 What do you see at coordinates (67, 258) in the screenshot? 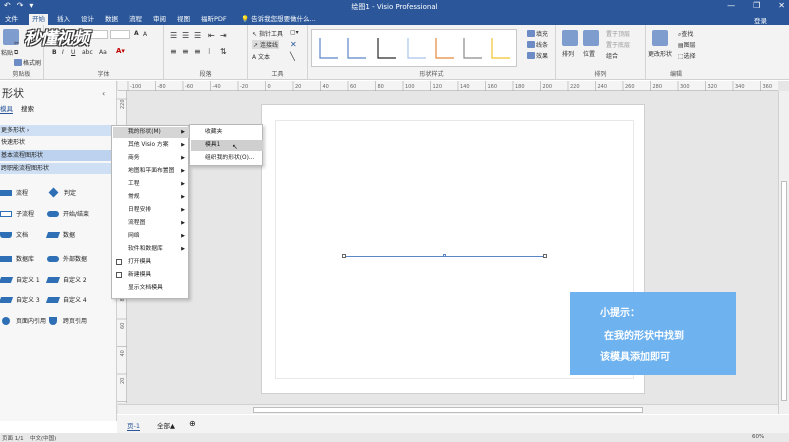
I see `shape-external-data: 外部数据` at bounding box center [67, 258].